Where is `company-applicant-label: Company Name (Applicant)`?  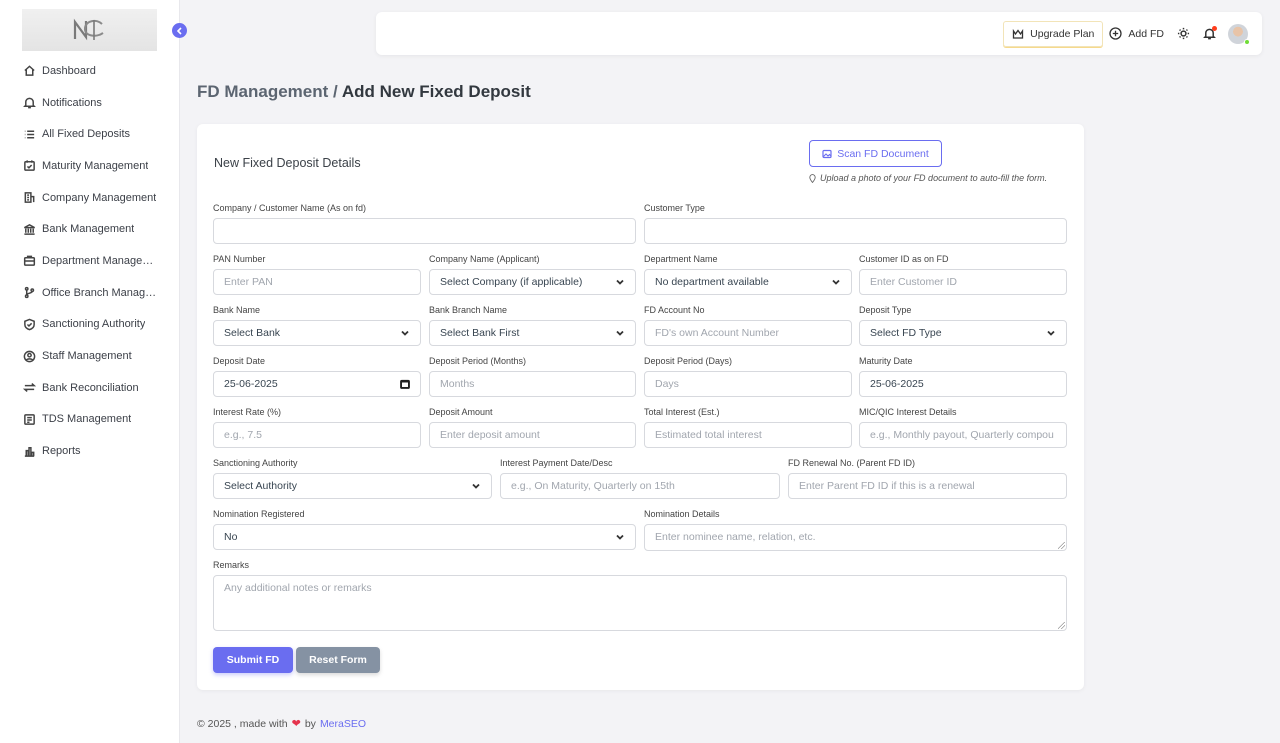
company-applicant-label: Company Name (Applicant) is located at coordinates (484, 259).